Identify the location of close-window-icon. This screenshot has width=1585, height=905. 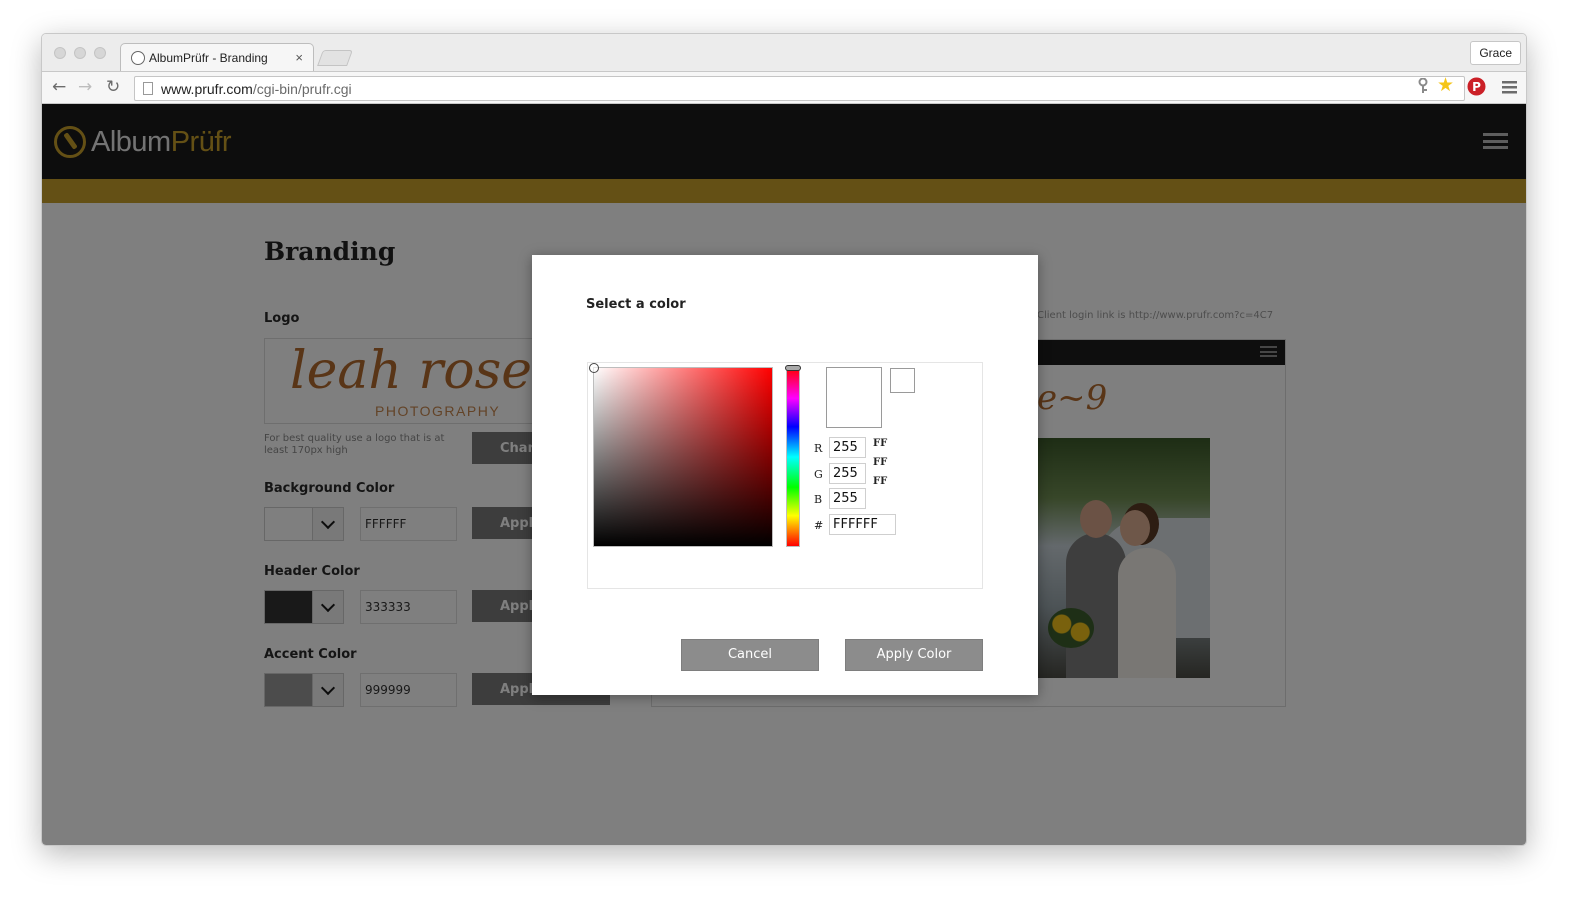
(60, 53).